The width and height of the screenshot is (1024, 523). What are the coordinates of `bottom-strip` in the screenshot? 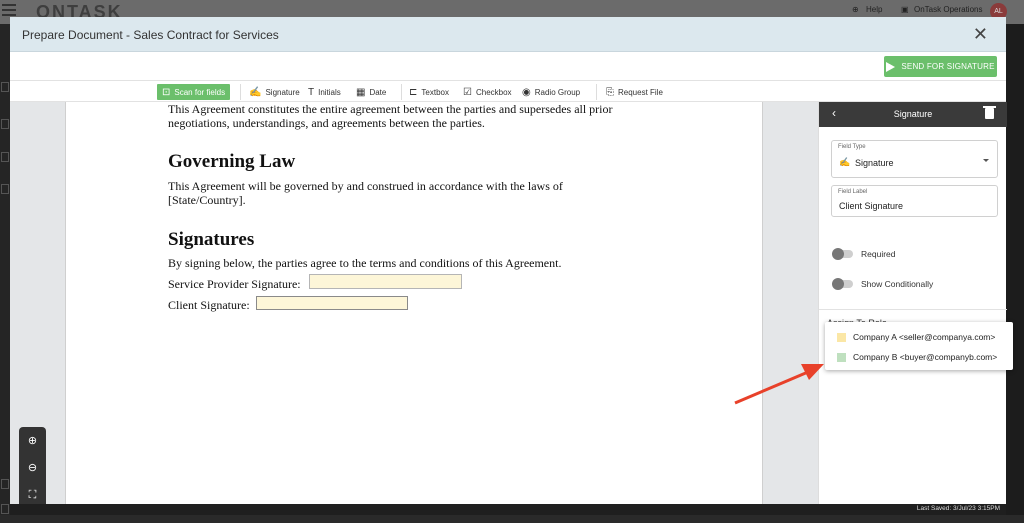 It's located at (512, 519).